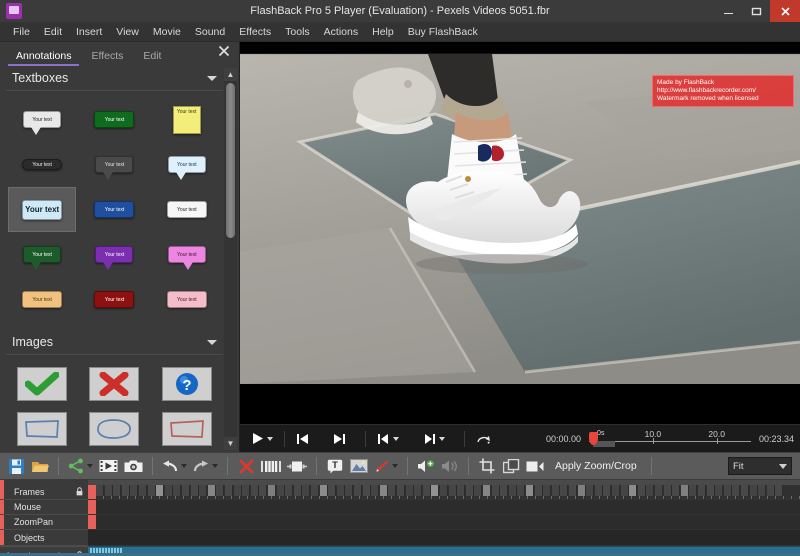  What do you see at coordinates (386, 466) in the screenshot?
I see `highlighter-button` at bounding box center [386, 466].